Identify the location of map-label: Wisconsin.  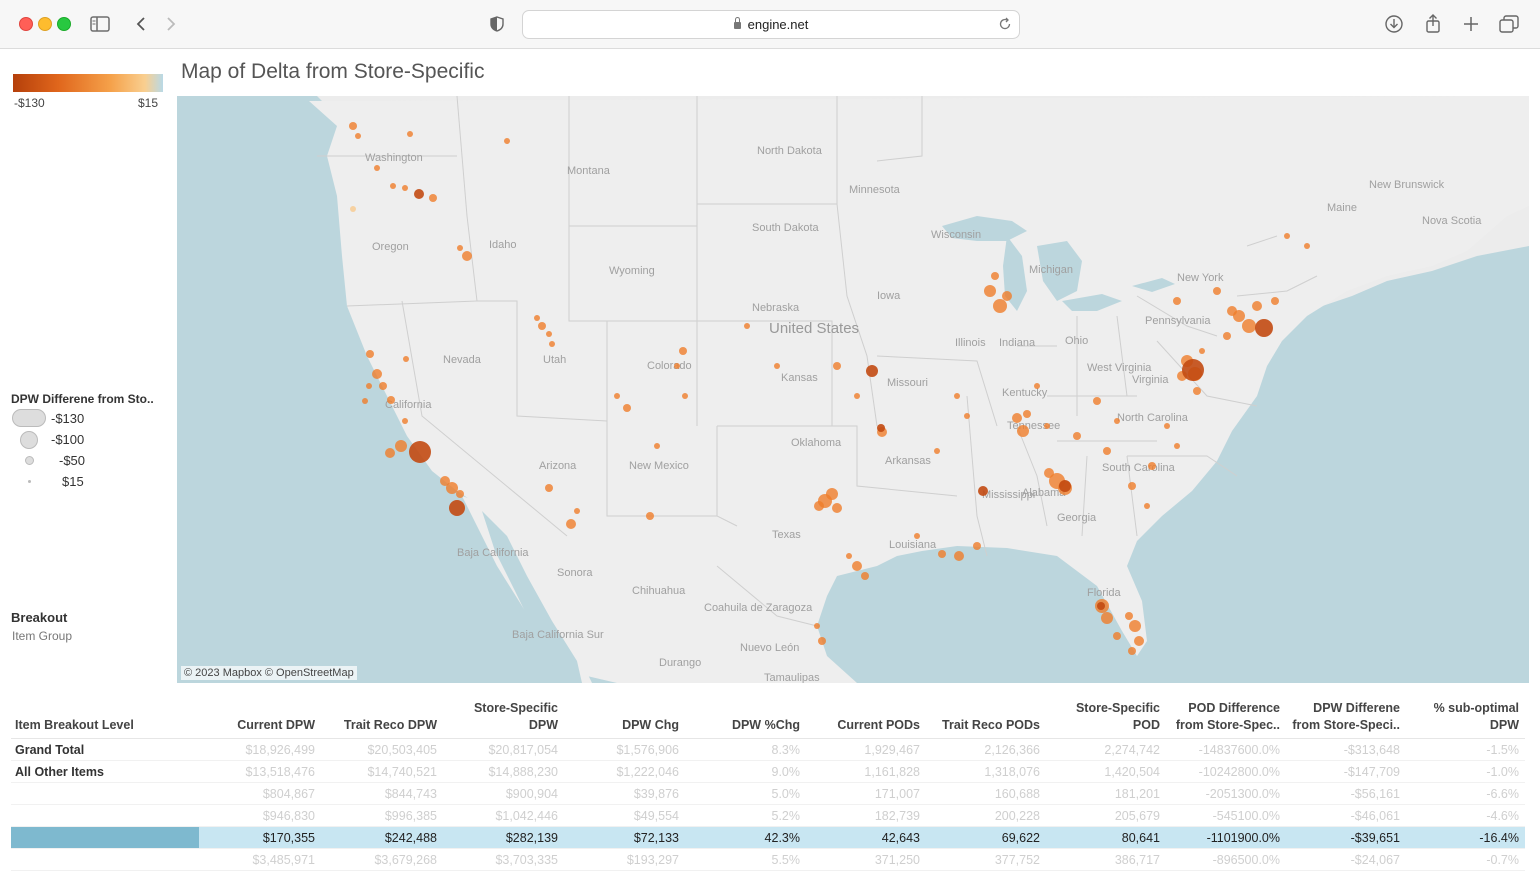
(956, 235).